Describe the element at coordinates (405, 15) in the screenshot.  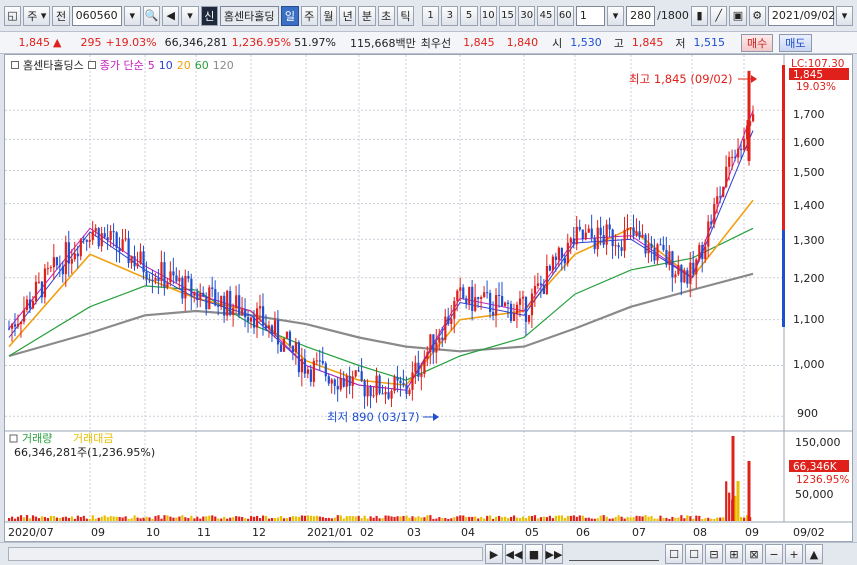
I see `period-tick: 틱` at that location.